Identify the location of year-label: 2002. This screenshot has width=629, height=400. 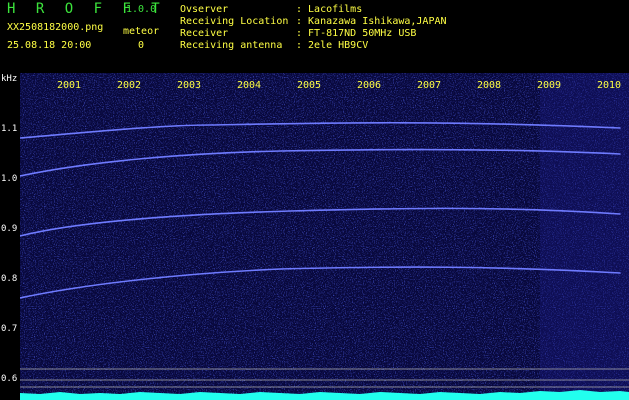
(129, 85).